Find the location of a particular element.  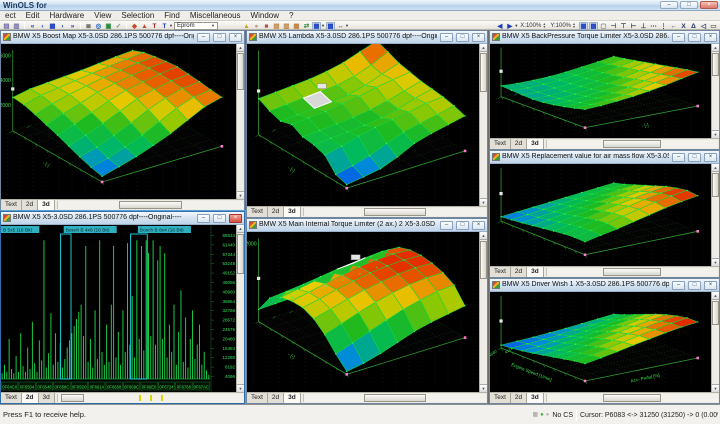

maps-pack-3d-icon: ▥ is located at coordinates (286, 26).